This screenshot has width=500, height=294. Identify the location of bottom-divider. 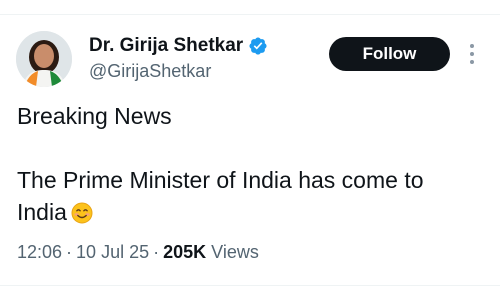
(250, 285).